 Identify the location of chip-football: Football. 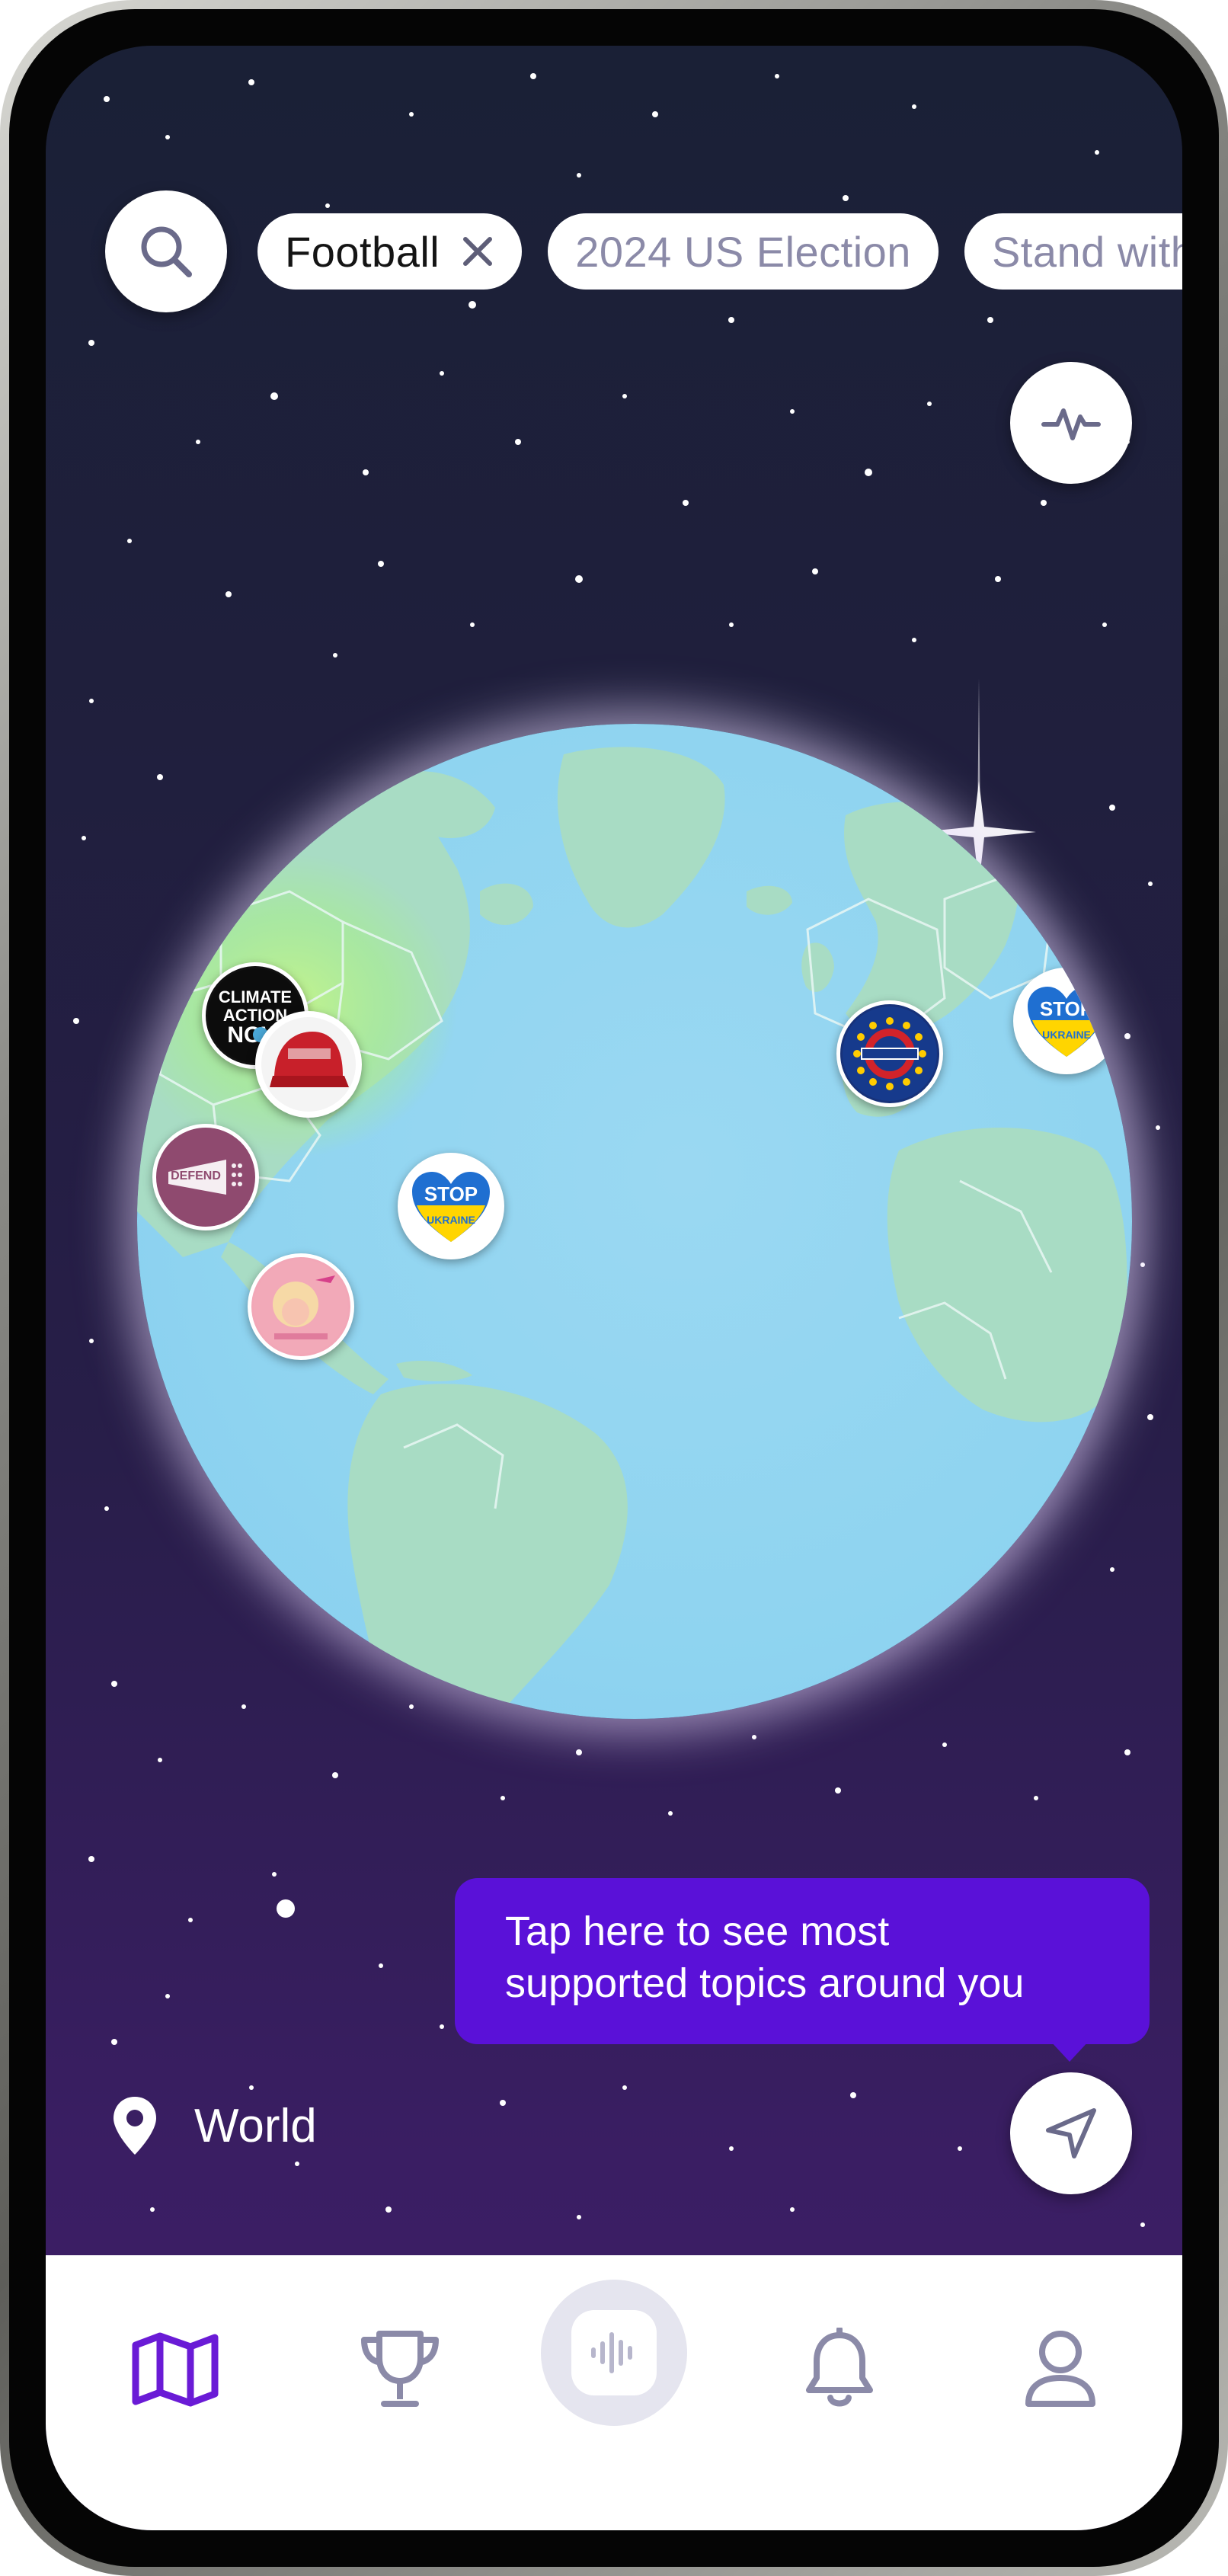
(390, 251).